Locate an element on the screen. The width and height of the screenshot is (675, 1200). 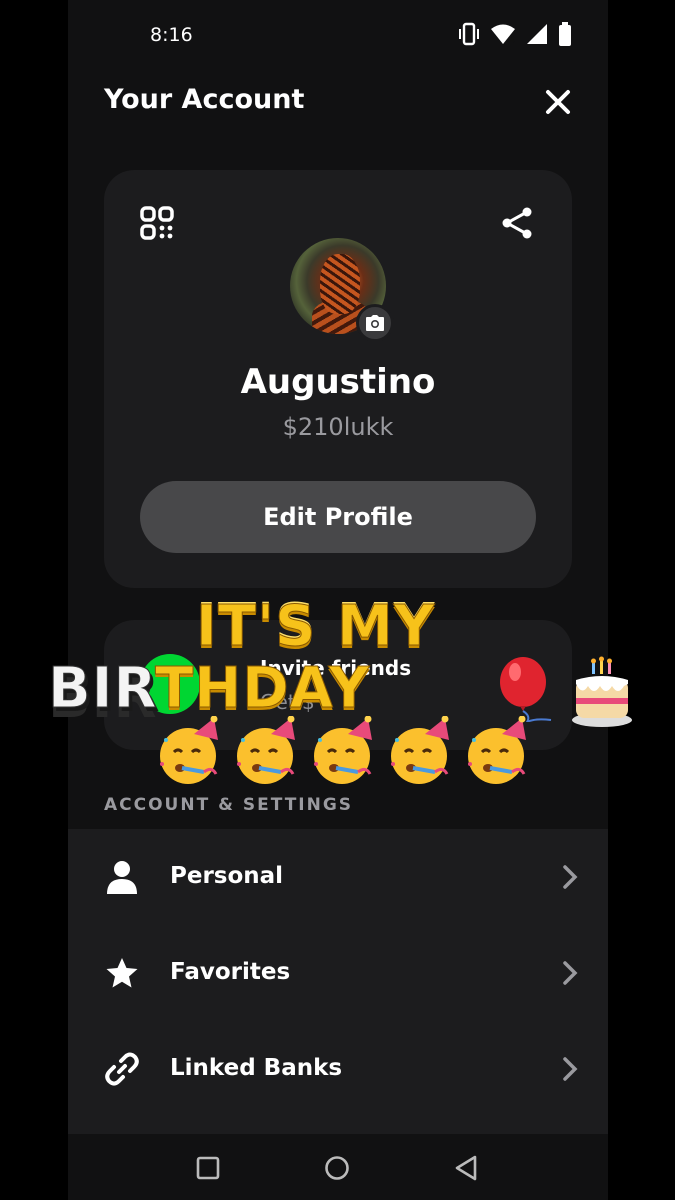
invite-subtitle: Get $ is located at coordinates (287, 702).